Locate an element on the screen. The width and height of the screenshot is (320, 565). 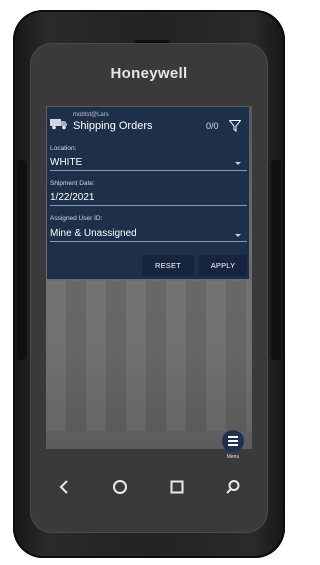
user-subtitle: mobtst@Lars is located at coordinates (91, 115).